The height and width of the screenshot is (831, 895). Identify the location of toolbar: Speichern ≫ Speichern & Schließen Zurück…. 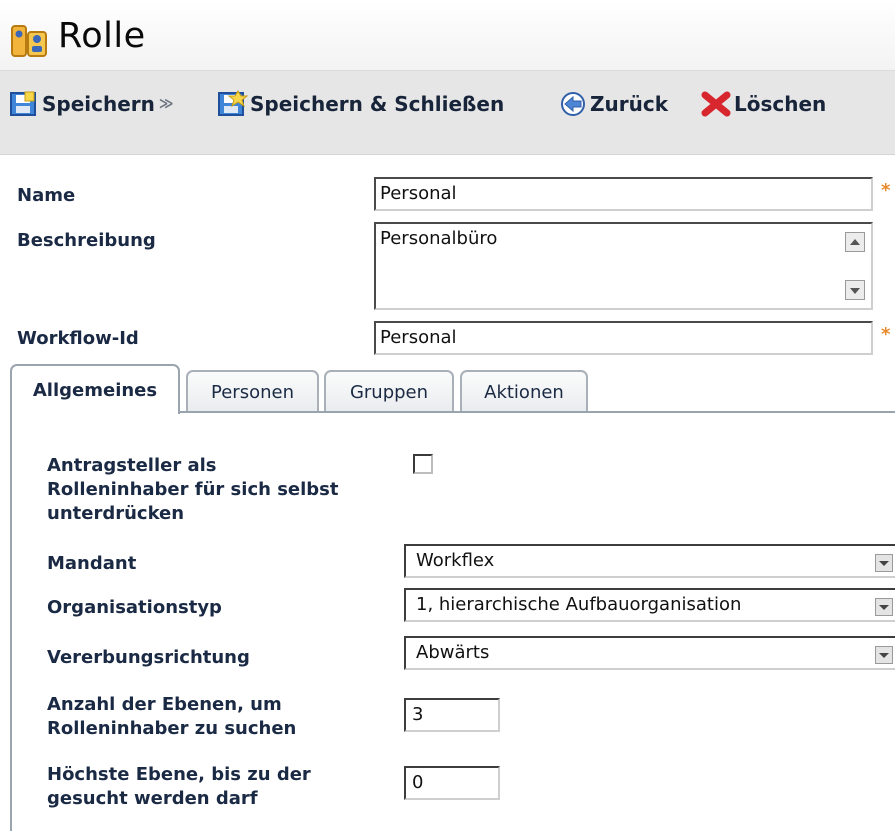
(447, 113).